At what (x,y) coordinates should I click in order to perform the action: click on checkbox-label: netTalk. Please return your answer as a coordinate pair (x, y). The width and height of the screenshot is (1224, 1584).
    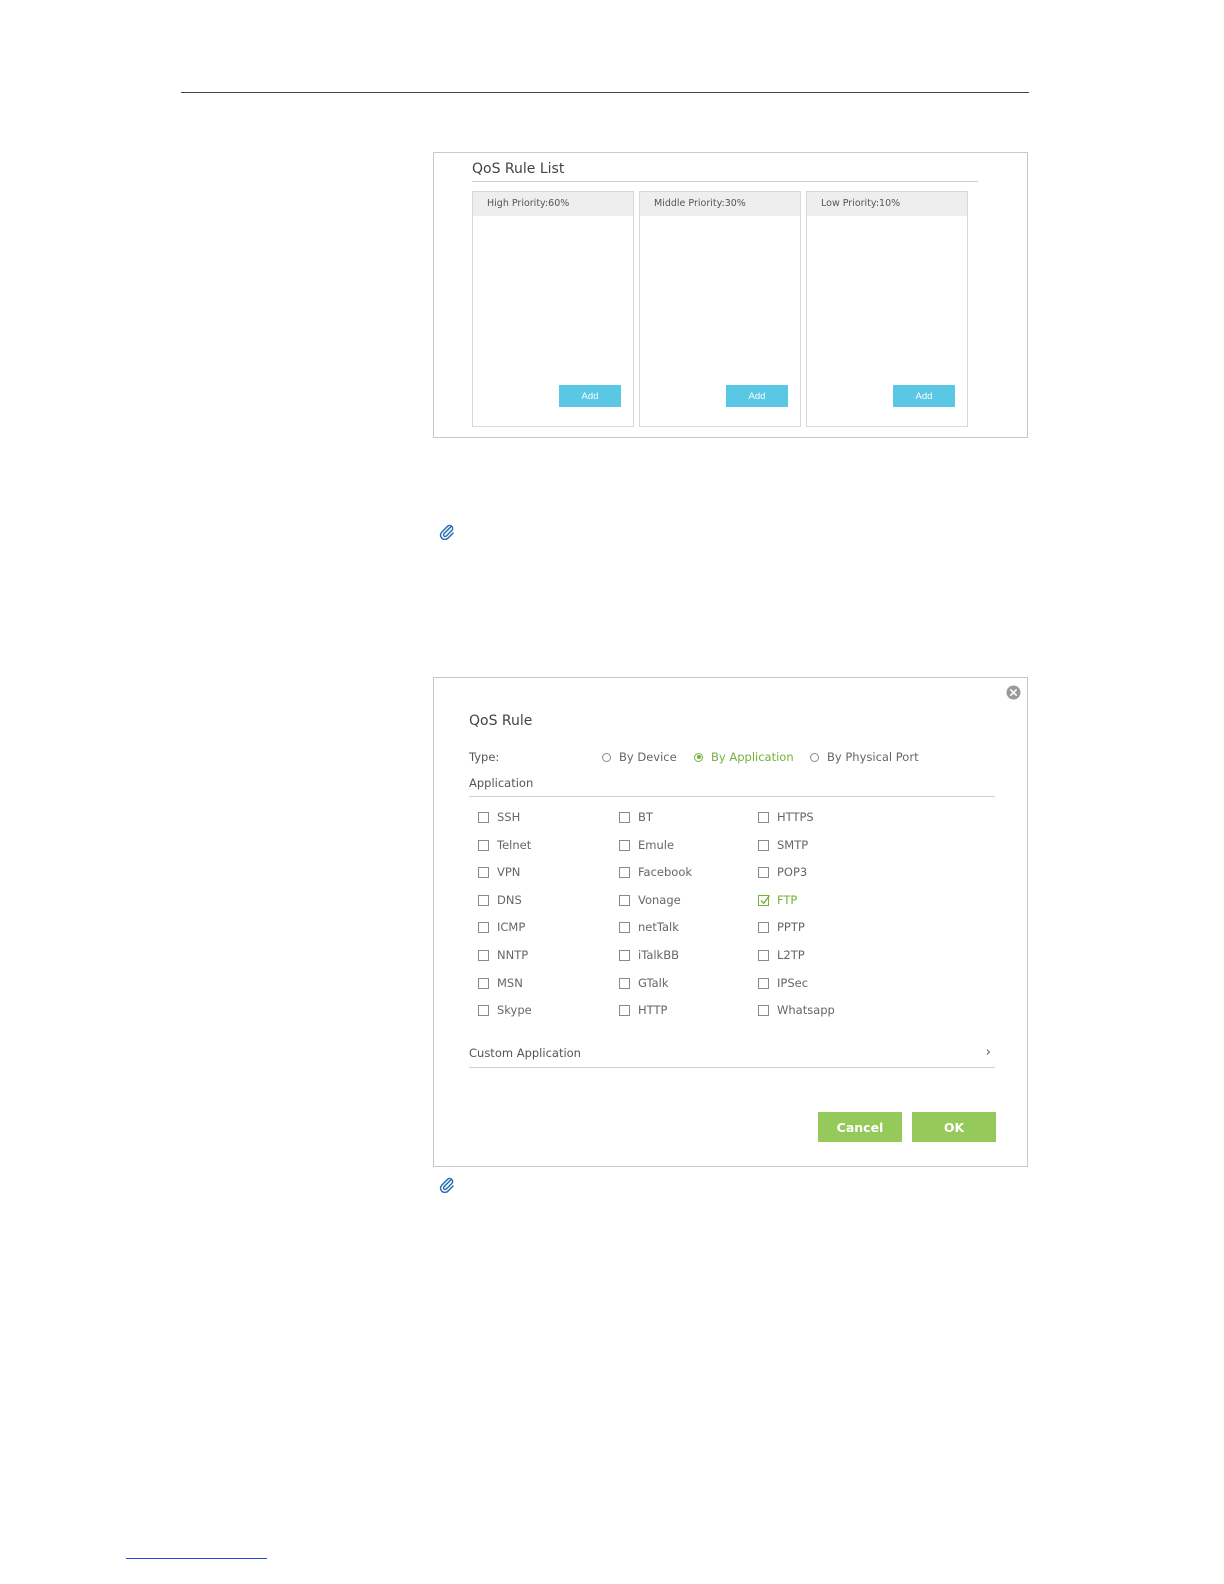
    Looking at the image, I should click on (658, 927).